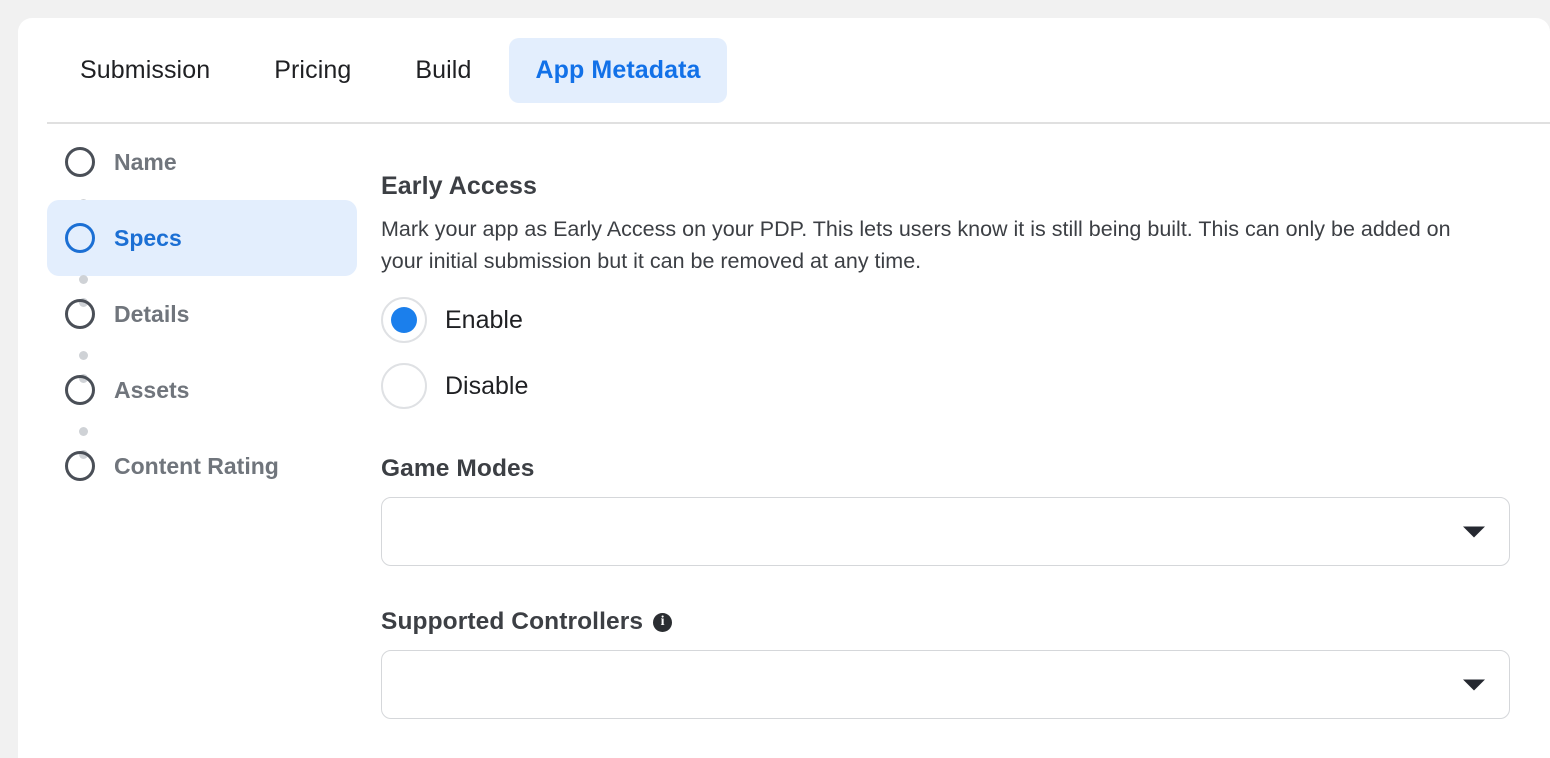  Describe the element at coordinates (312, 70) in the screenshot. I see `tab-pricing: Pricing` at that location.